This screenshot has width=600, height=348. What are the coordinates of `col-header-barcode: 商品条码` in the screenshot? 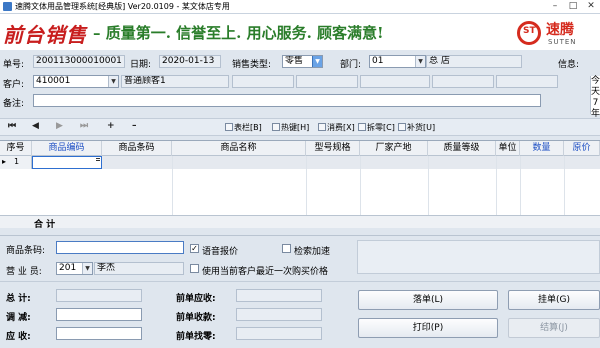 It's located at (137, 148).